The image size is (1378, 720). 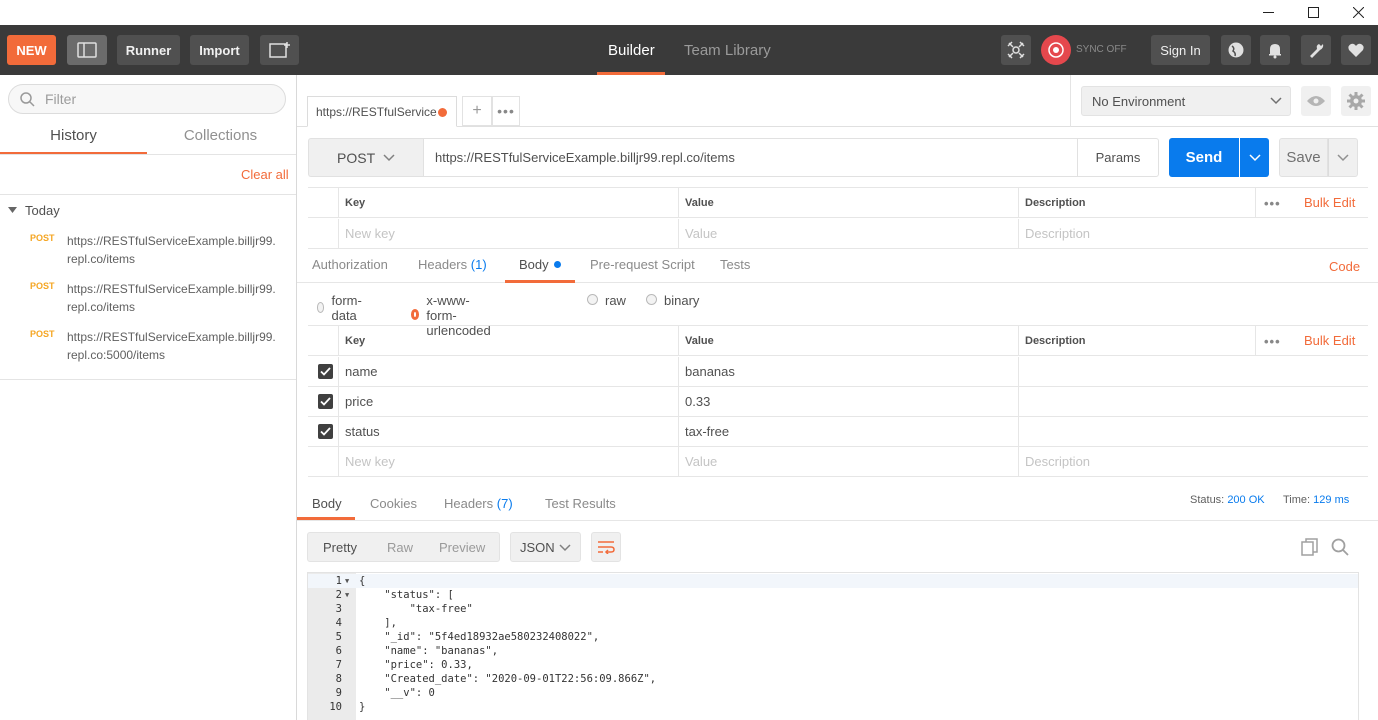 What do you see at coordinates (340, 547) in the screenshot?
I see `view-pretty-button: Pretty` at bounding box center [340, 547].